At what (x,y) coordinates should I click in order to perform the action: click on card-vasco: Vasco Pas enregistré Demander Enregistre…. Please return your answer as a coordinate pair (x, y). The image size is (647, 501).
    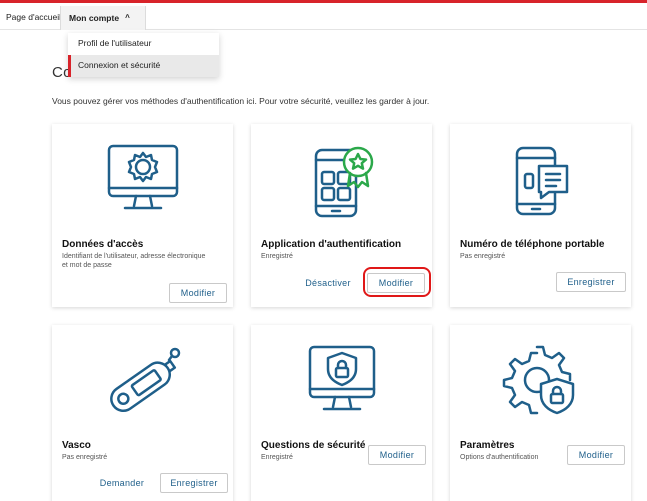
    Looking at the image, I should click on (142, 413).